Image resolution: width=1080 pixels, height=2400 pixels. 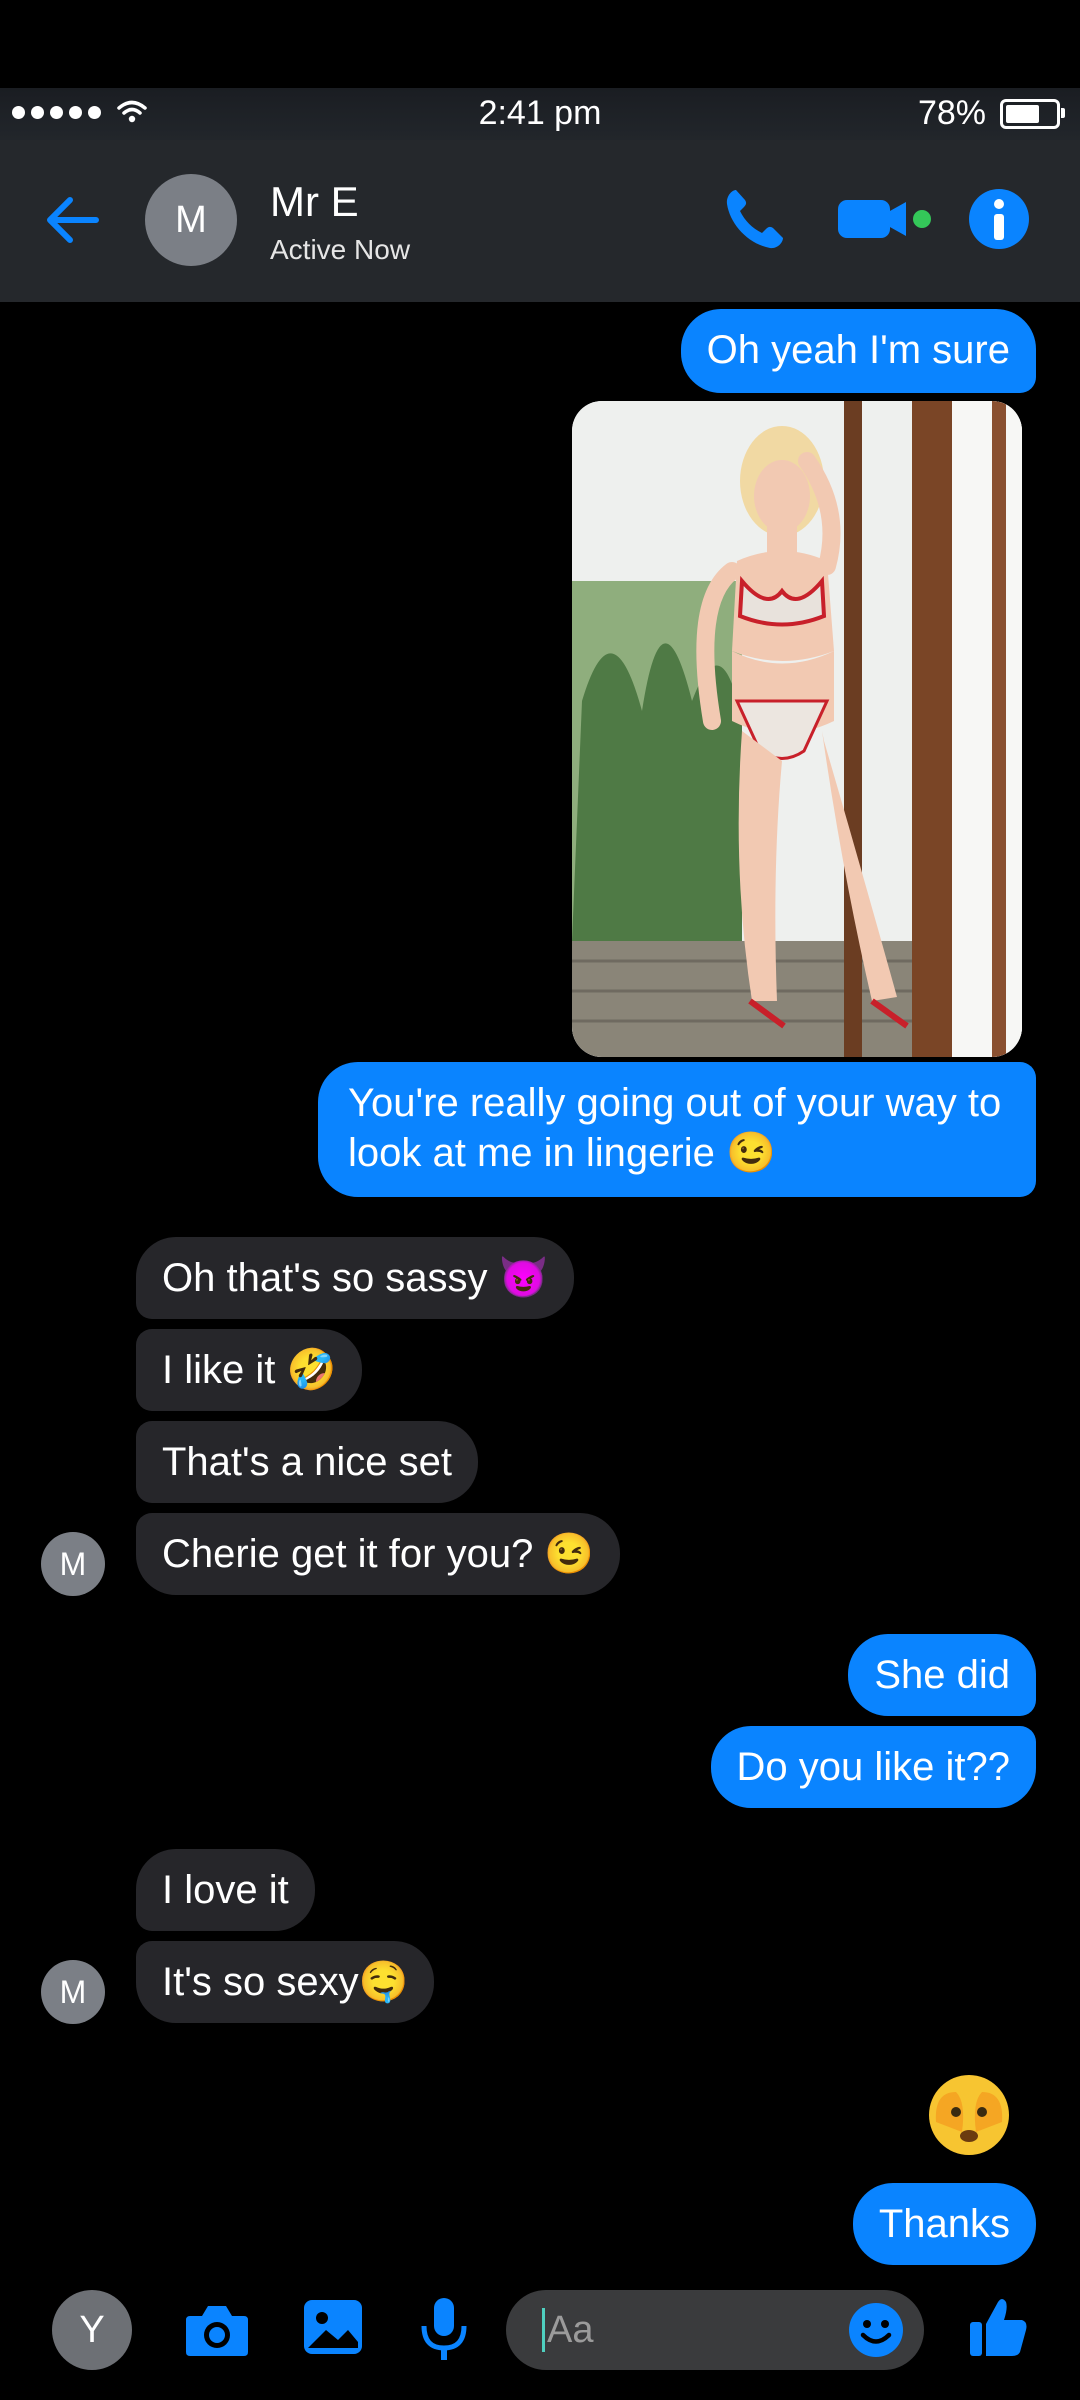 What do you see at coordinates (378, 1554) in the screenshot?
I see `message-bubble: Cherie get it for you? 😉` at bounding box center [378, 1554].